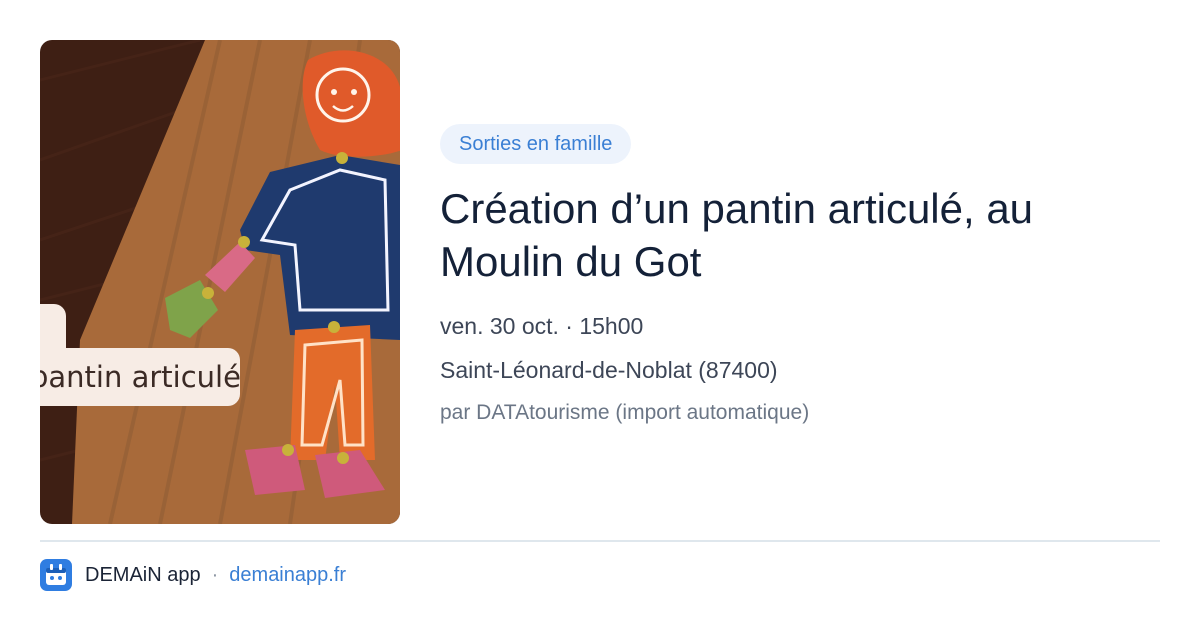  Describe the element at coordinates (56, 575) in the screenshot. I see `demain-app-icon` at that location.